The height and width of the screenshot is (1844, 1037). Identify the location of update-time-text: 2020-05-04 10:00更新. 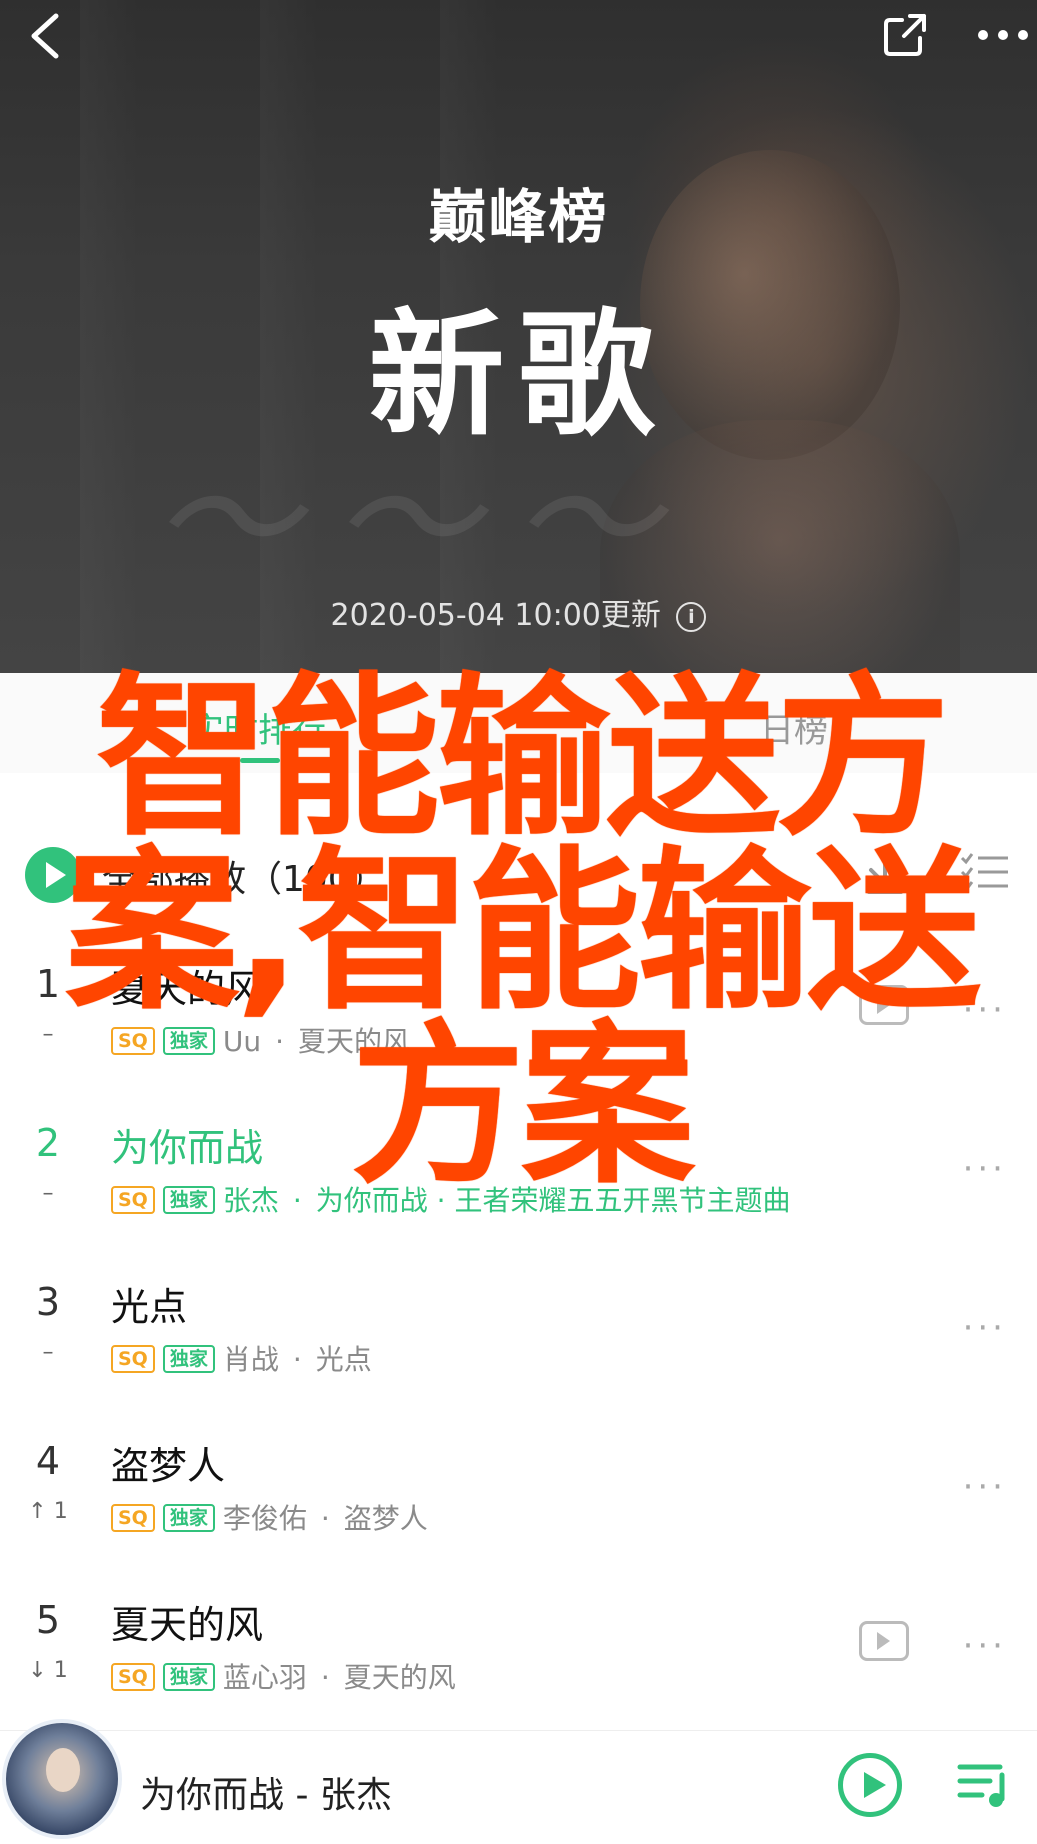
(495, 615).